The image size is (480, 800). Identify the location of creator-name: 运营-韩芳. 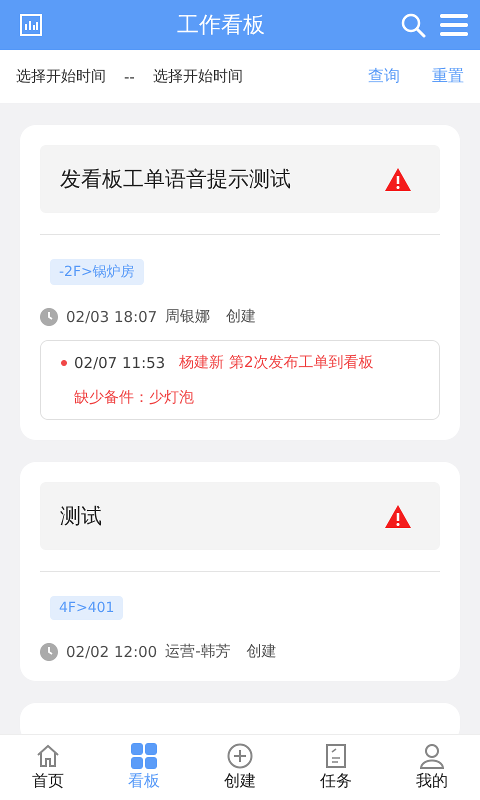
(198, 651).